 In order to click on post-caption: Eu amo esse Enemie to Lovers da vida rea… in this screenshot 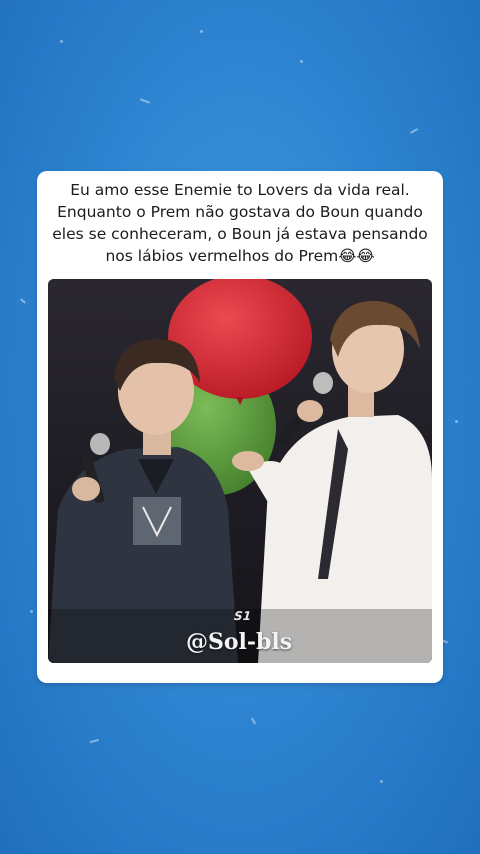, I will do `click(240, 223)`.